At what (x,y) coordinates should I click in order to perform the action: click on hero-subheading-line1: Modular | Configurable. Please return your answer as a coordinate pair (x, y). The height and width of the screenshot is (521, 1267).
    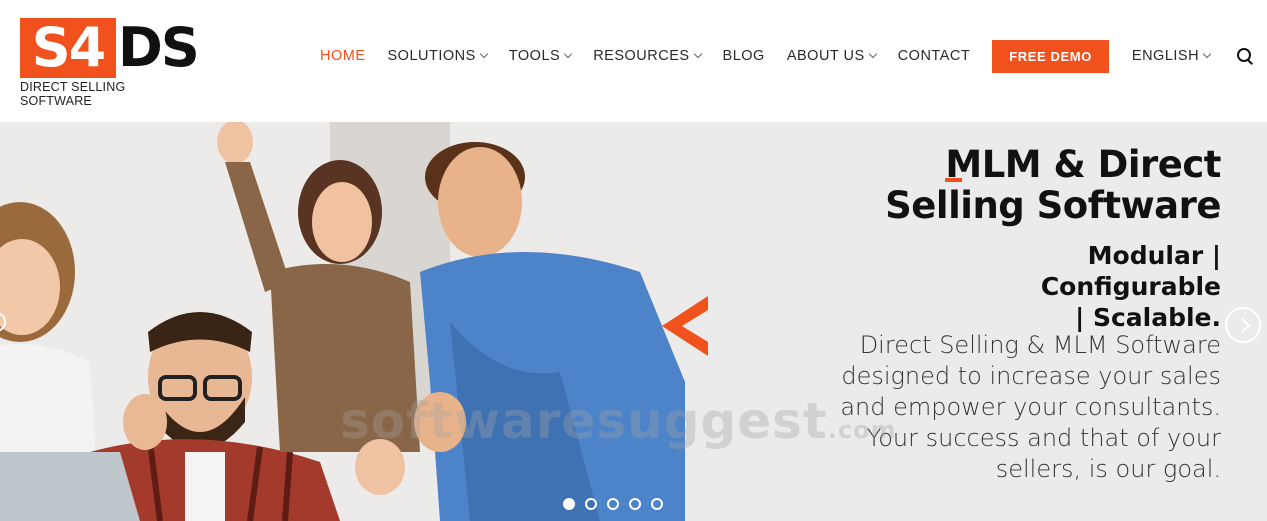
    Looking at the image, I should click on (1130, 271).